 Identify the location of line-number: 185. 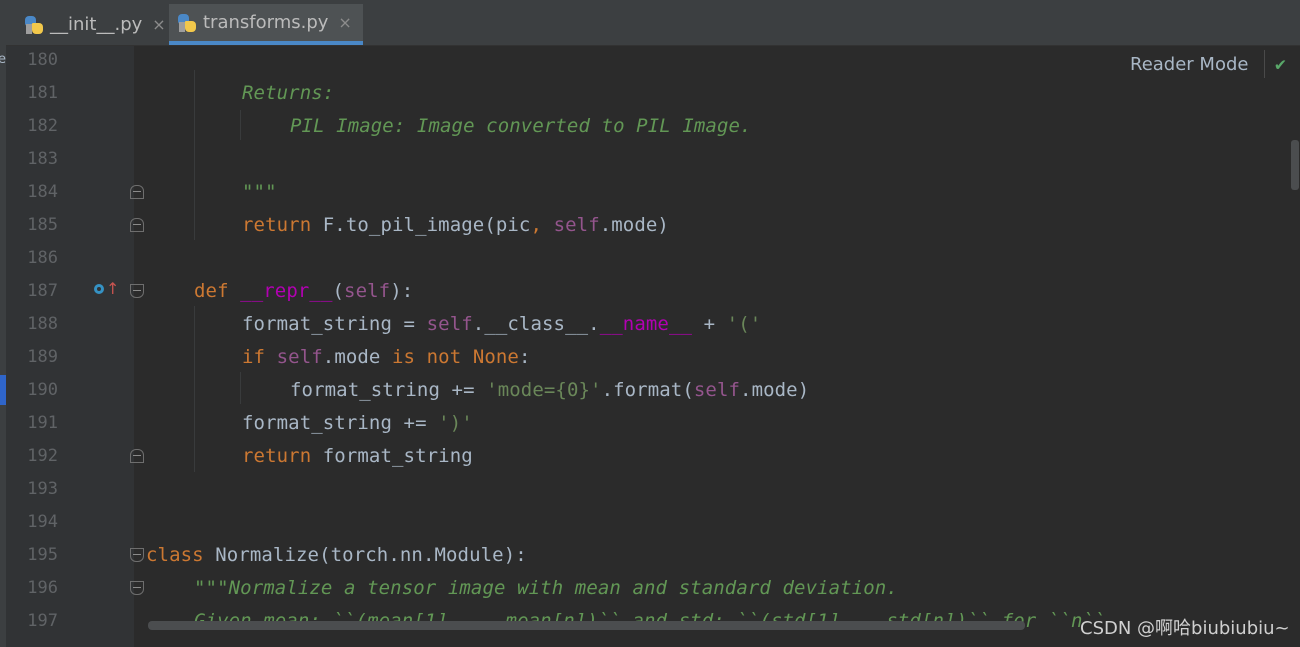
(42, 225).